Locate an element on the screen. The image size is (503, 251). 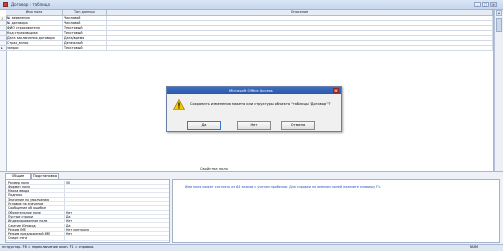
close-button: × is located at coordinates (493, 4).